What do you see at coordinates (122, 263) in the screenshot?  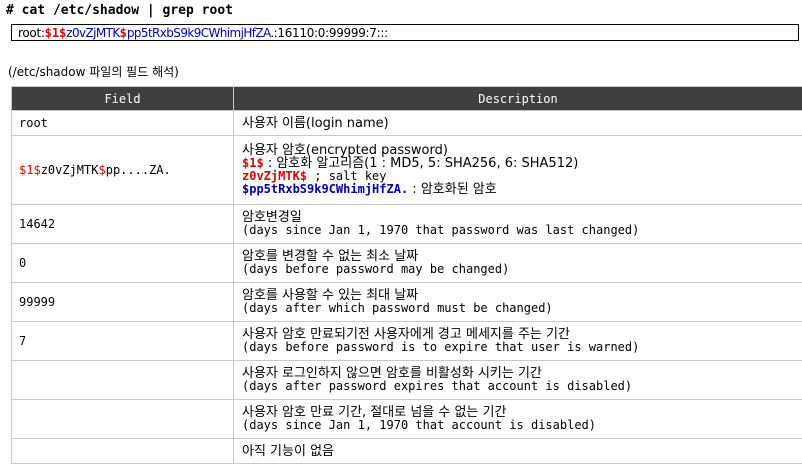 I see `field-cell: 0` at bounding box center [122, 263].